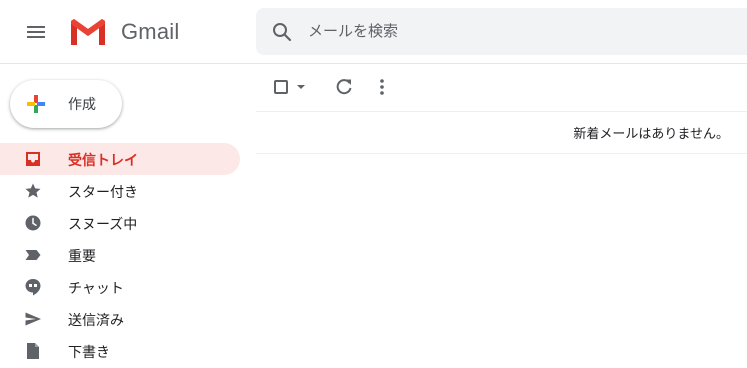  I want to click on important-icon, so click(33, 255).